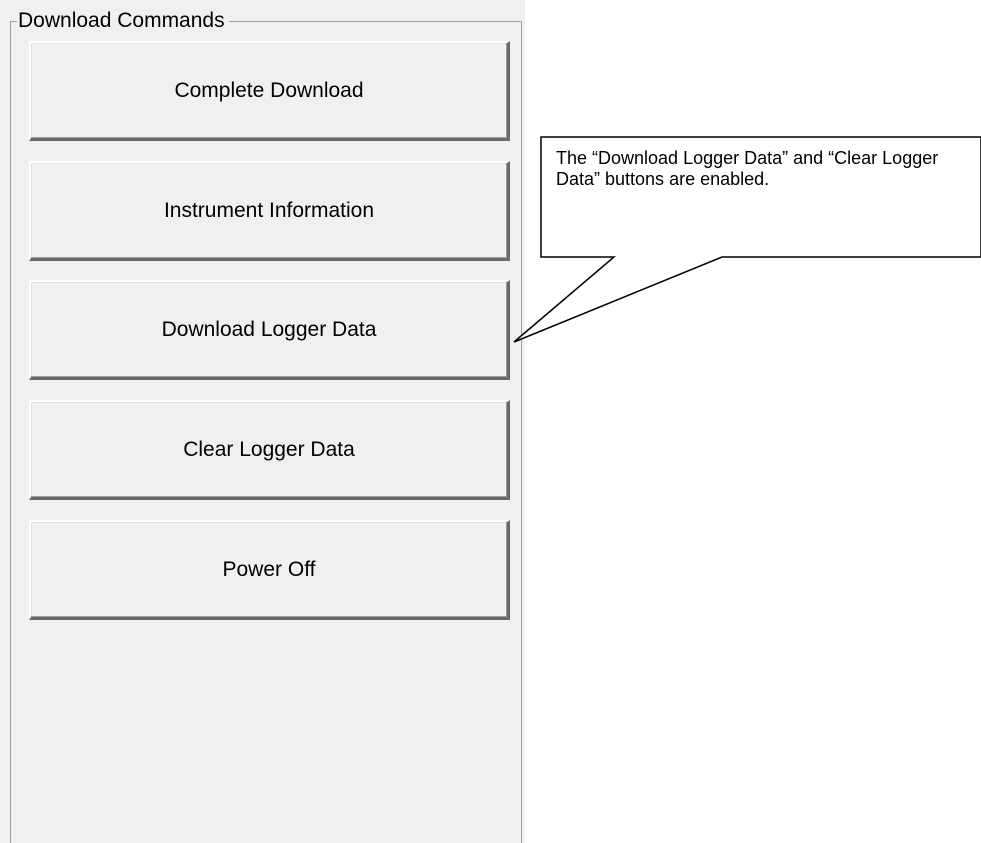 This screenshot has height=843, width=981. What do you see at coordinates (123, 21) in the screenshot?
I see `groupbox-title: Download Commands` at bounding box center [123, 21].